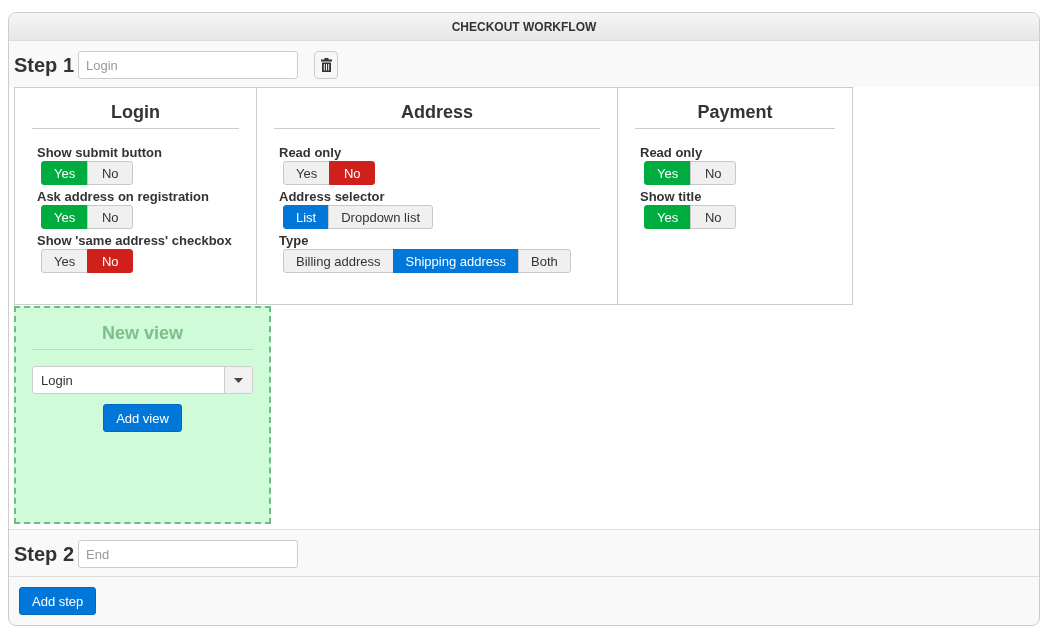 The width and height of the screenshot is (1053, 637). Describe the element at coordinates (135, 240) in the screenshot. I see `setting-label: Show 'same address' checkbox` at that location.